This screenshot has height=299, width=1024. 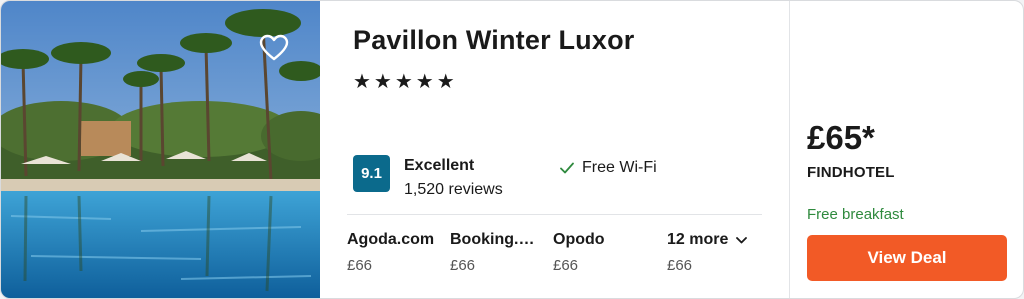 I want to click on more-providers-toggle: 12 more £66, so click(x=715, y=252).